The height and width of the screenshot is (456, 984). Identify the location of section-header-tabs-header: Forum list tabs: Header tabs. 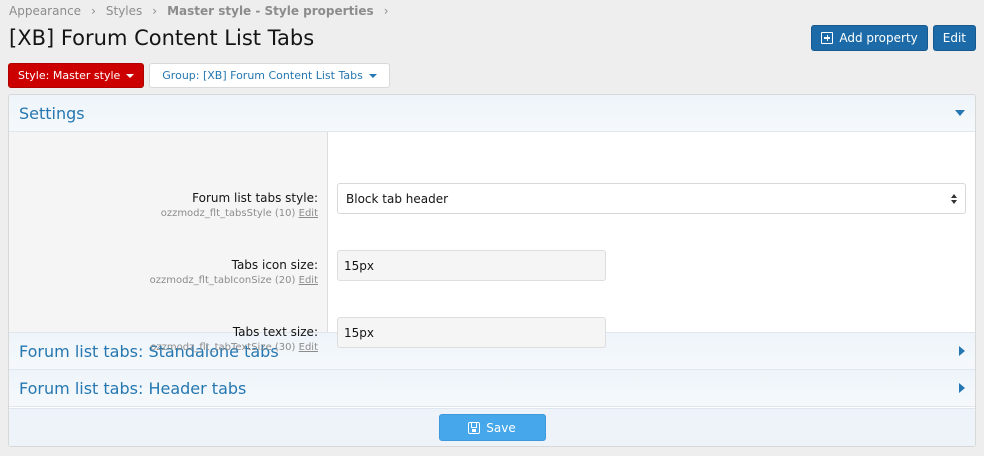
(492, 388).